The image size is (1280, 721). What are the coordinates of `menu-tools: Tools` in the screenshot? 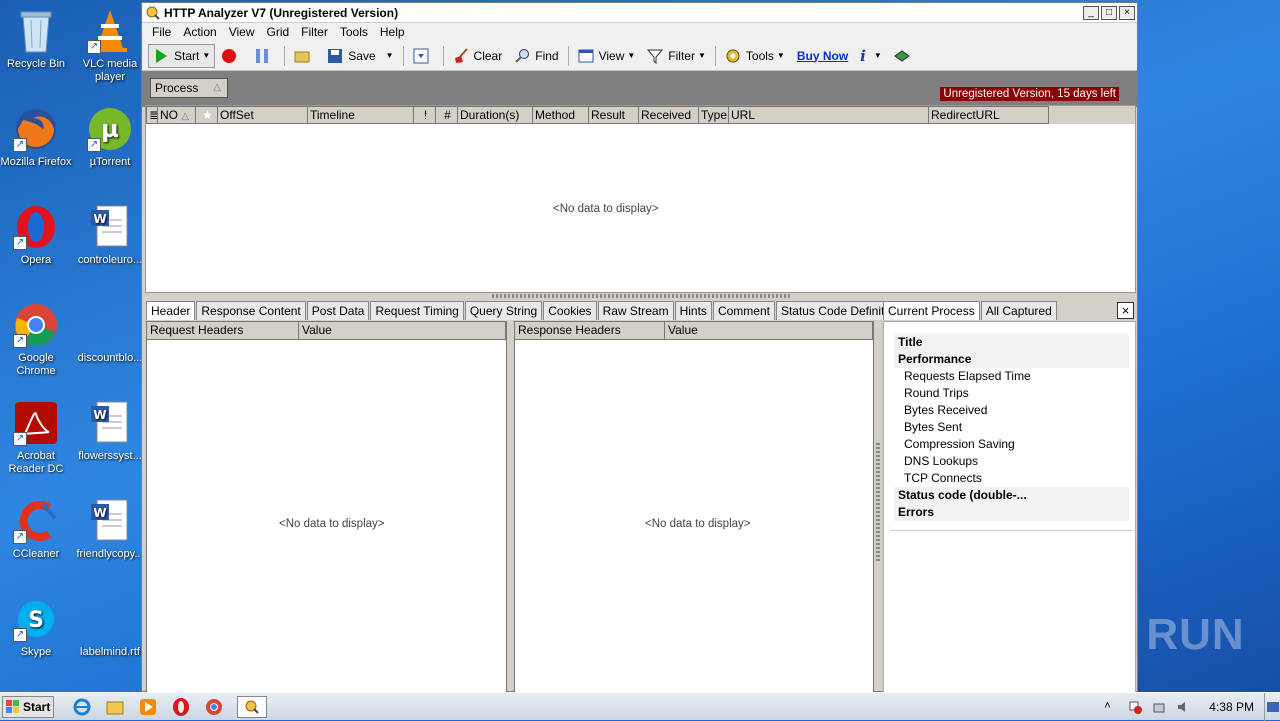 It's located at (354, 32).